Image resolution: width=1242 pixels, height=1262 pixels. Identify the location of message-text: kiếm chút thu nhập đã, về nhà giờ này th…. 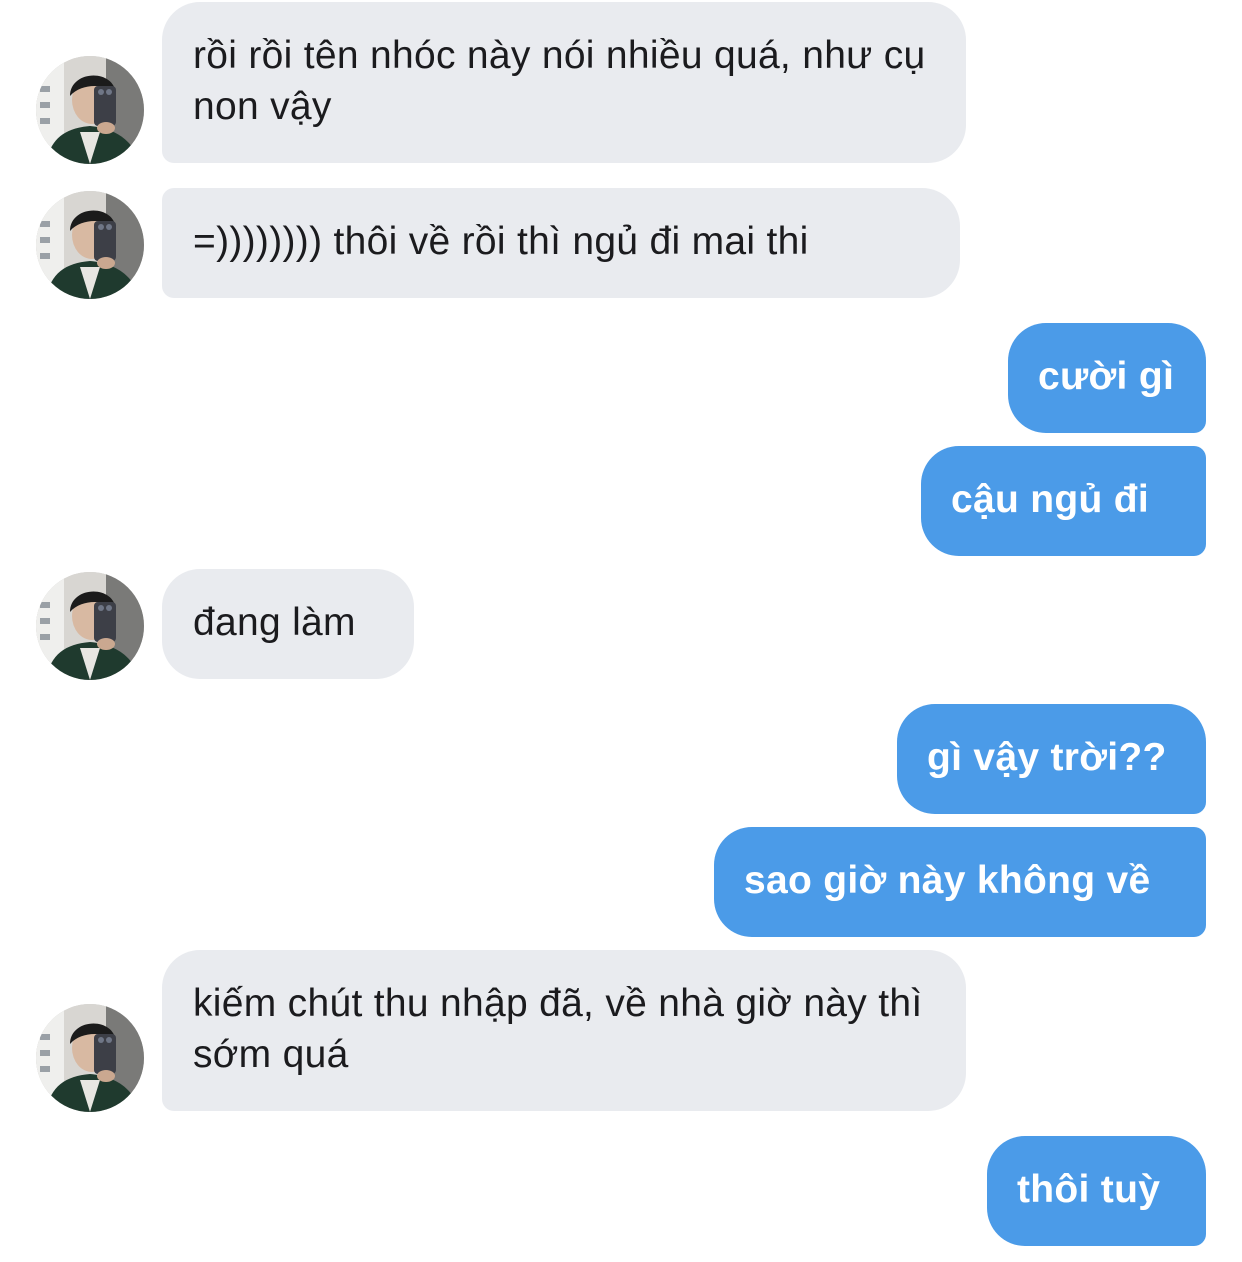
(558, 1029).